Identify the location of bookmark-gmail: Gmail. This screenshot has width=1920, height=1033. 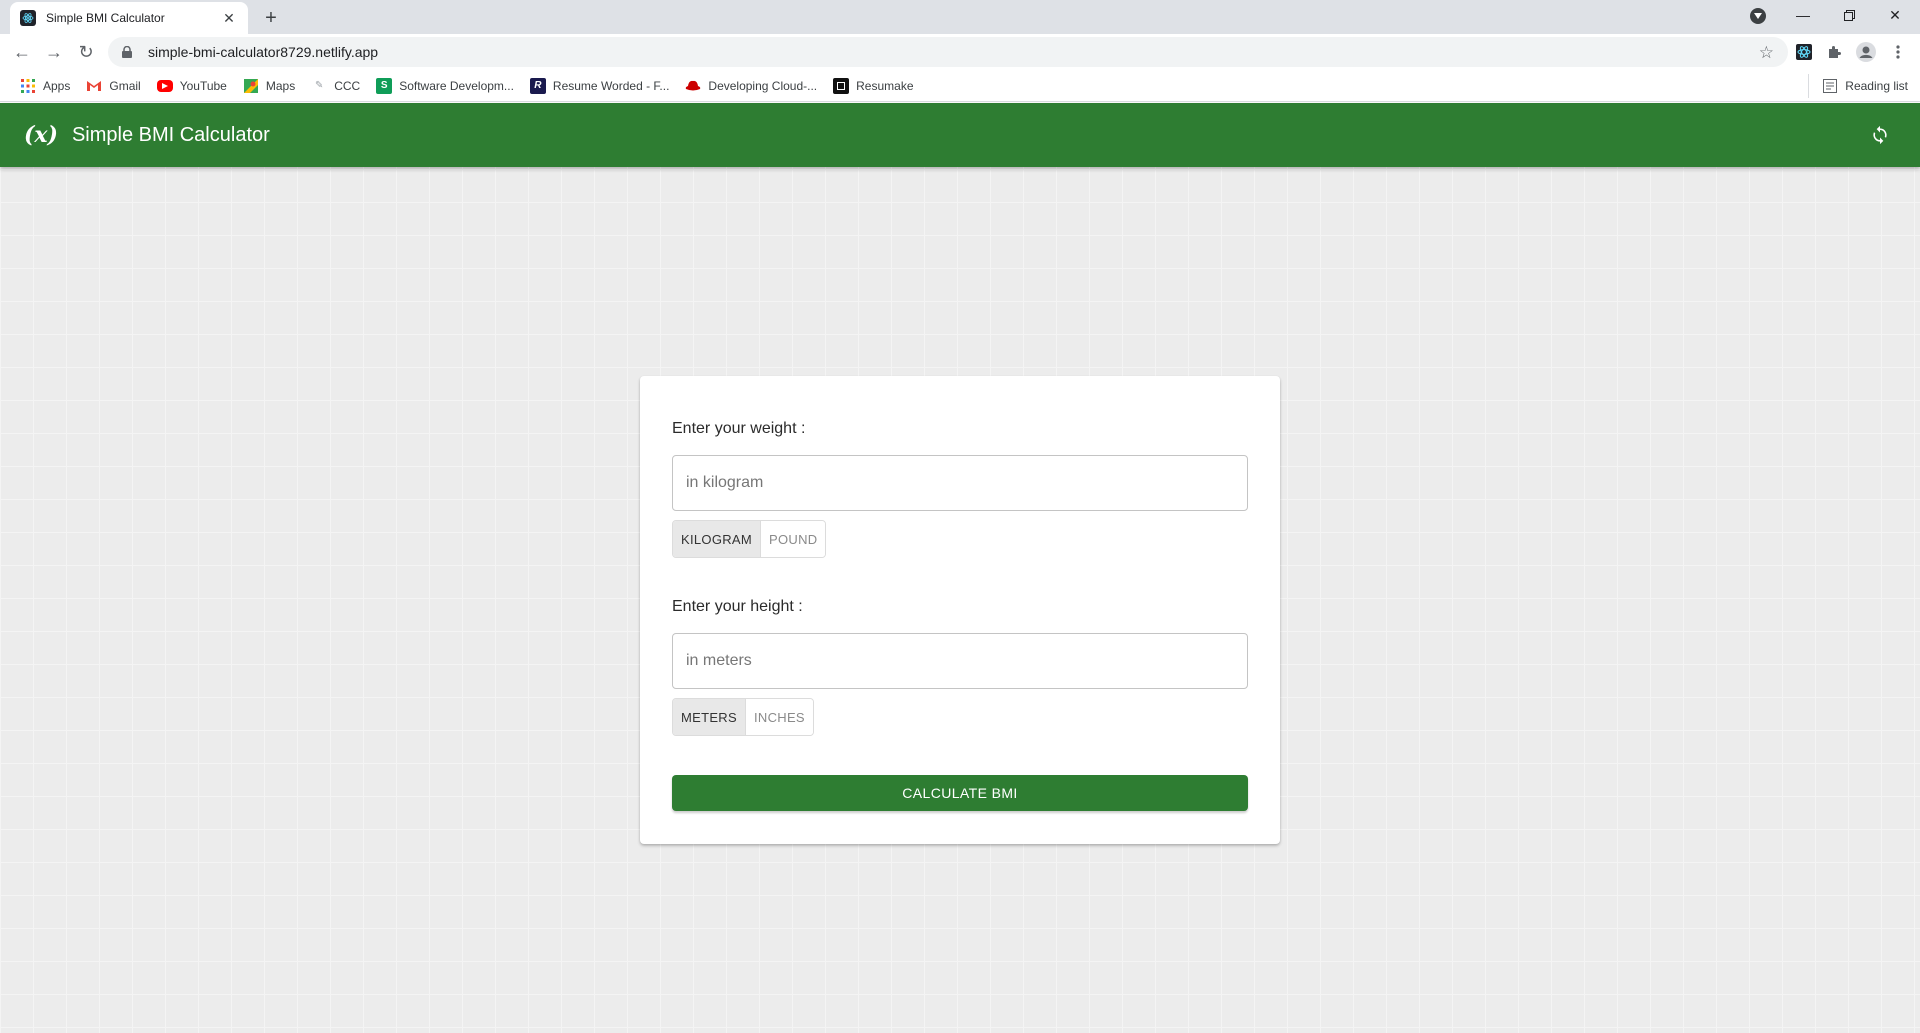
(113, 86).